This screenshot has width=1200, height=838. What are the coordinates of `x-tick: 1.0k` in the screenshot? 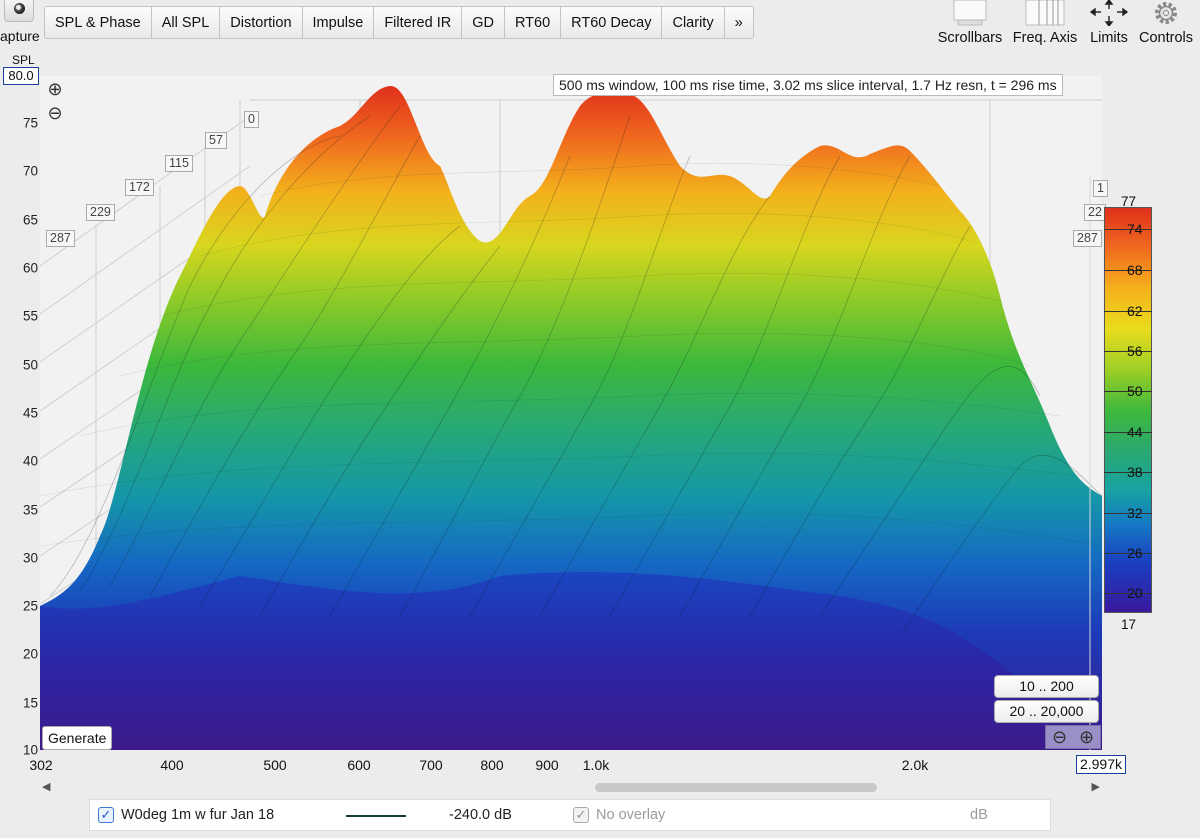 It's located at (596, 765).